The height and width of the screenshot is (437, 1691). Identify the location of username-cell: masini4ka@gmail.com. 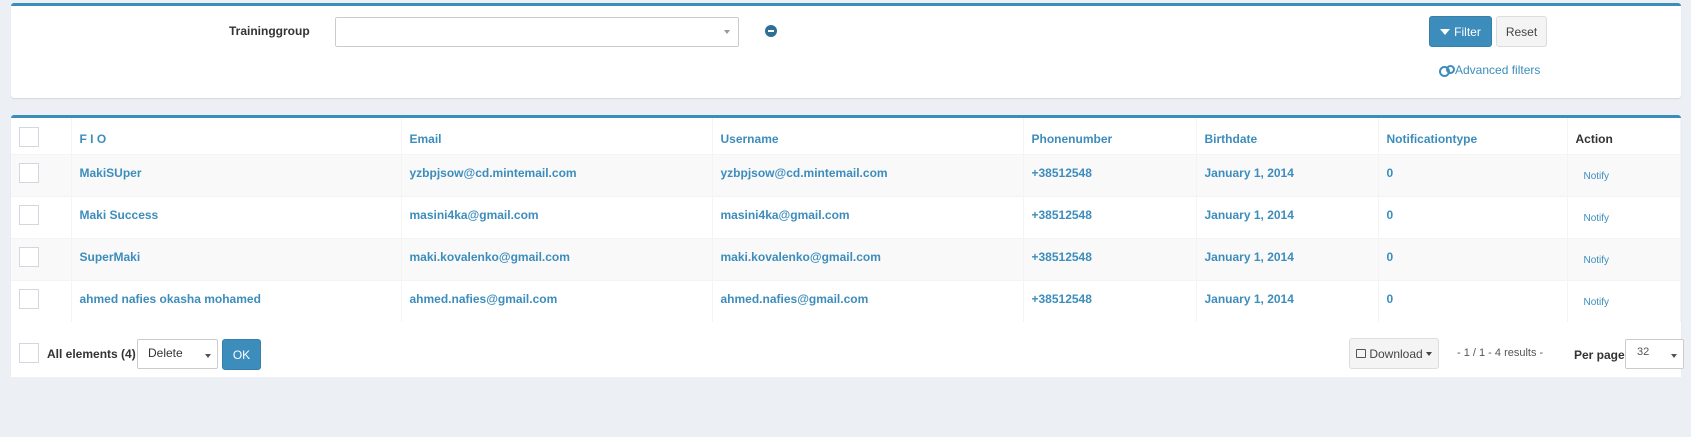
(868, 216).